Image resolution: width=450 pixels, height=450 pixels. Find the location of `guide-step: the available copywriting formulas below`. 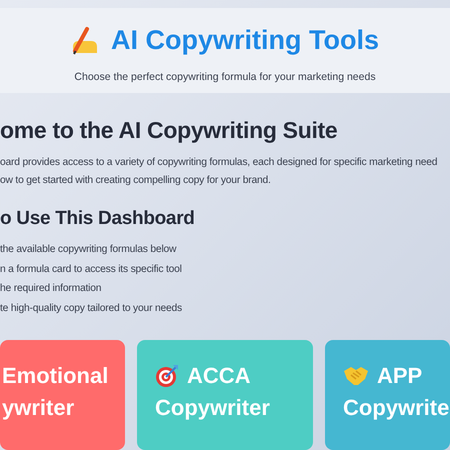

guide-step: the available copywriting formulas below is located at coordinates (225, 250).